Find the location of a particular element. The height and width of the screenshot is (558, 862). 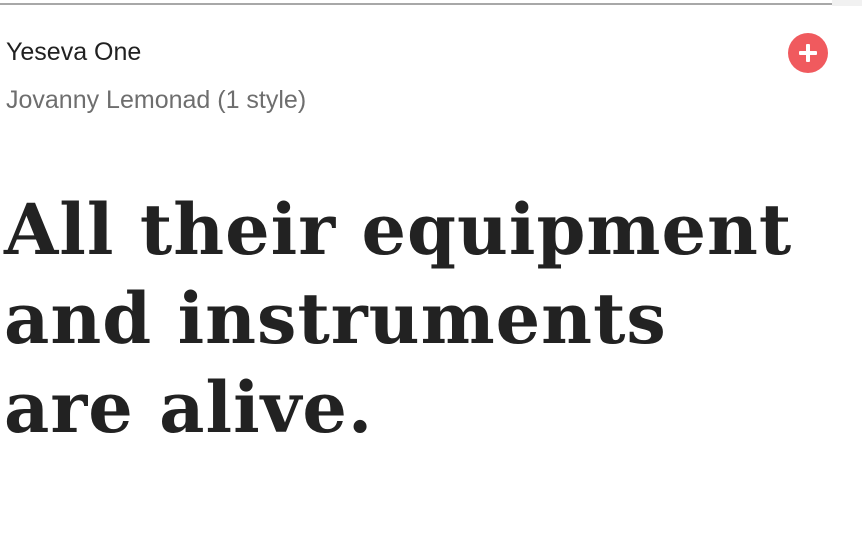

add-font-button is located at coordinates (808, 53).